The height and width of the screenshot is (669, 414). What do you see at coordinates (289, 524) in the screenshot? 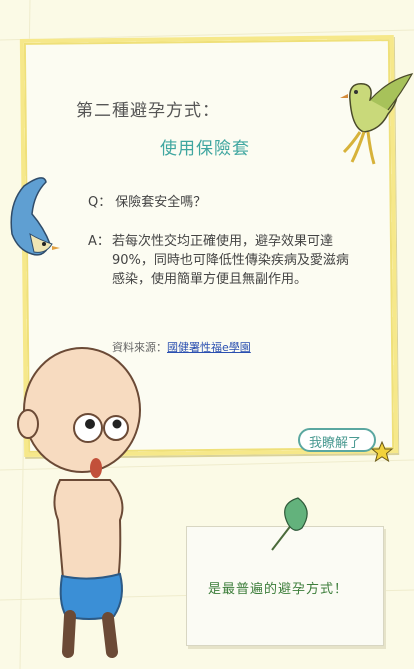
I see `leaf-pin-icon` at bounding box center [289, 524].